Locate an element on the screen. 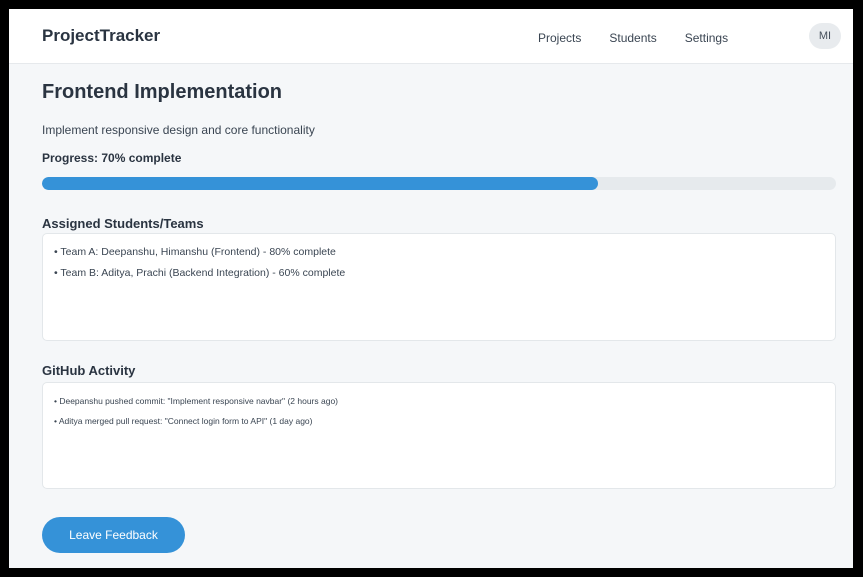 This screenshot has height=577, width=863. nav-links: Projects Students Settings is located at coordinates (647, 38).